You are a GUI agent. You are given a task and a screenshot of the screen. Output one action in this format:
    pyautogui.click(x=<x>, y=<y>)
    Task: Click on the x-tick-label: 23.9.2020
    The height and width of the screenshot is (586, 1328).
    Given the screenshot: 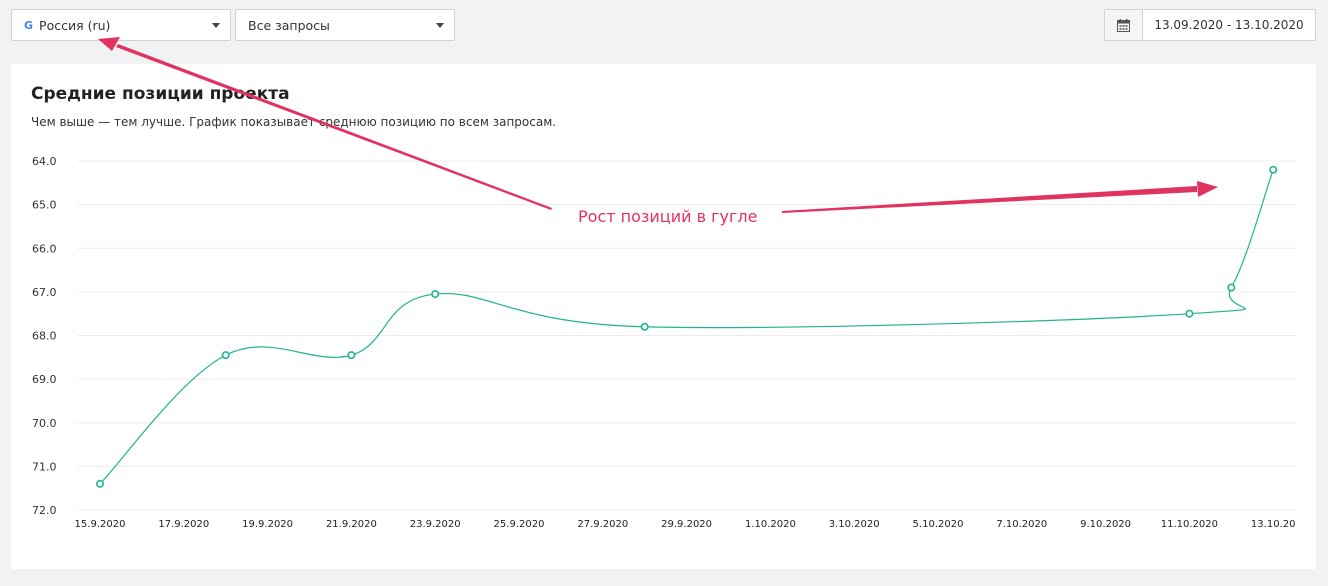 What is the action you would take?
    pyautogui.click(x=435, y=524)
    